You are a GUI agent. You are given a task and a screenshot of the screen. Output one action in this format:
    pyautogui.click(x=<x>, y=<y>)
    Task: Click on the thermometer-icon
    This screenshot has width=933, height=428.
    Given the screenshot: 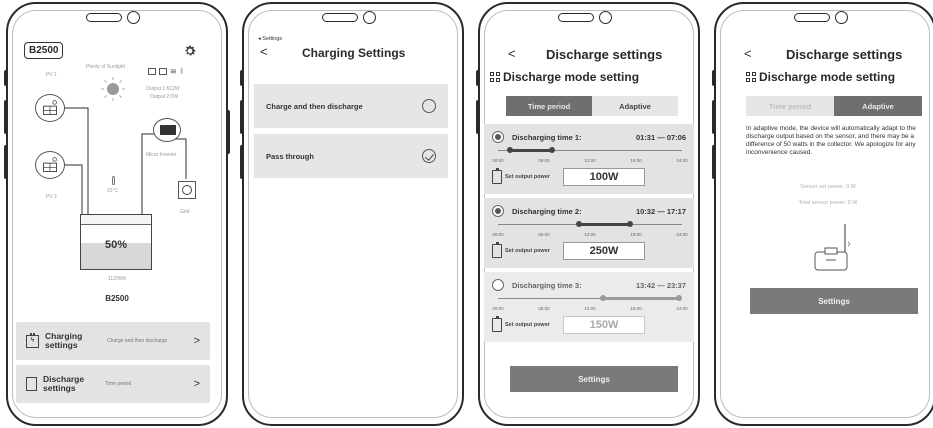 What is the action you would take?
    pyautogui.click(x=113, y=180)
    